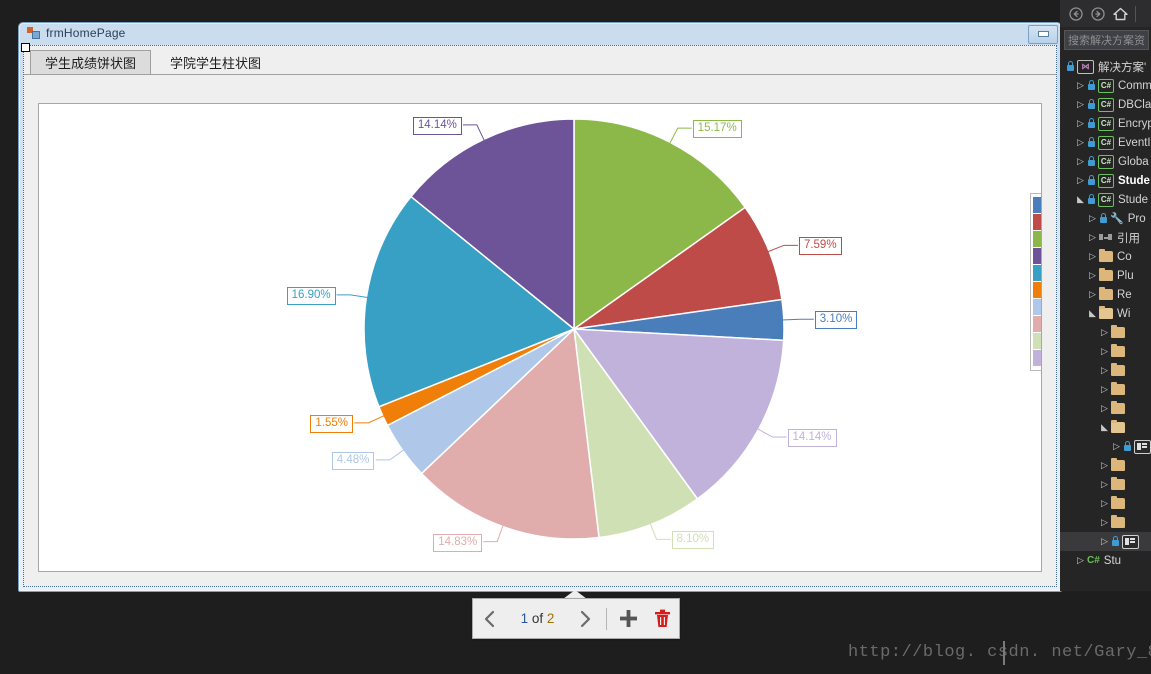 This screenshot has height=674, width=1151. What do you see at coordinates (1120, 14) in the screenshot?
I see `home-icon` at bounding box center [1120, 14].